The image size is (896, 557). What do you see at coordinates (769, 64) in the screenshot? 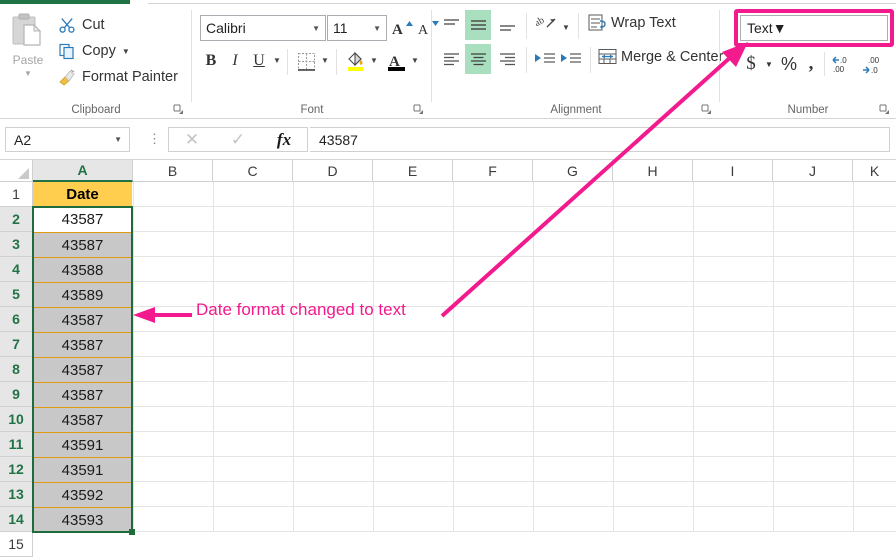
I see `accounting-dropdown-caret-icon: ▼` at bounding box center [769, 64].